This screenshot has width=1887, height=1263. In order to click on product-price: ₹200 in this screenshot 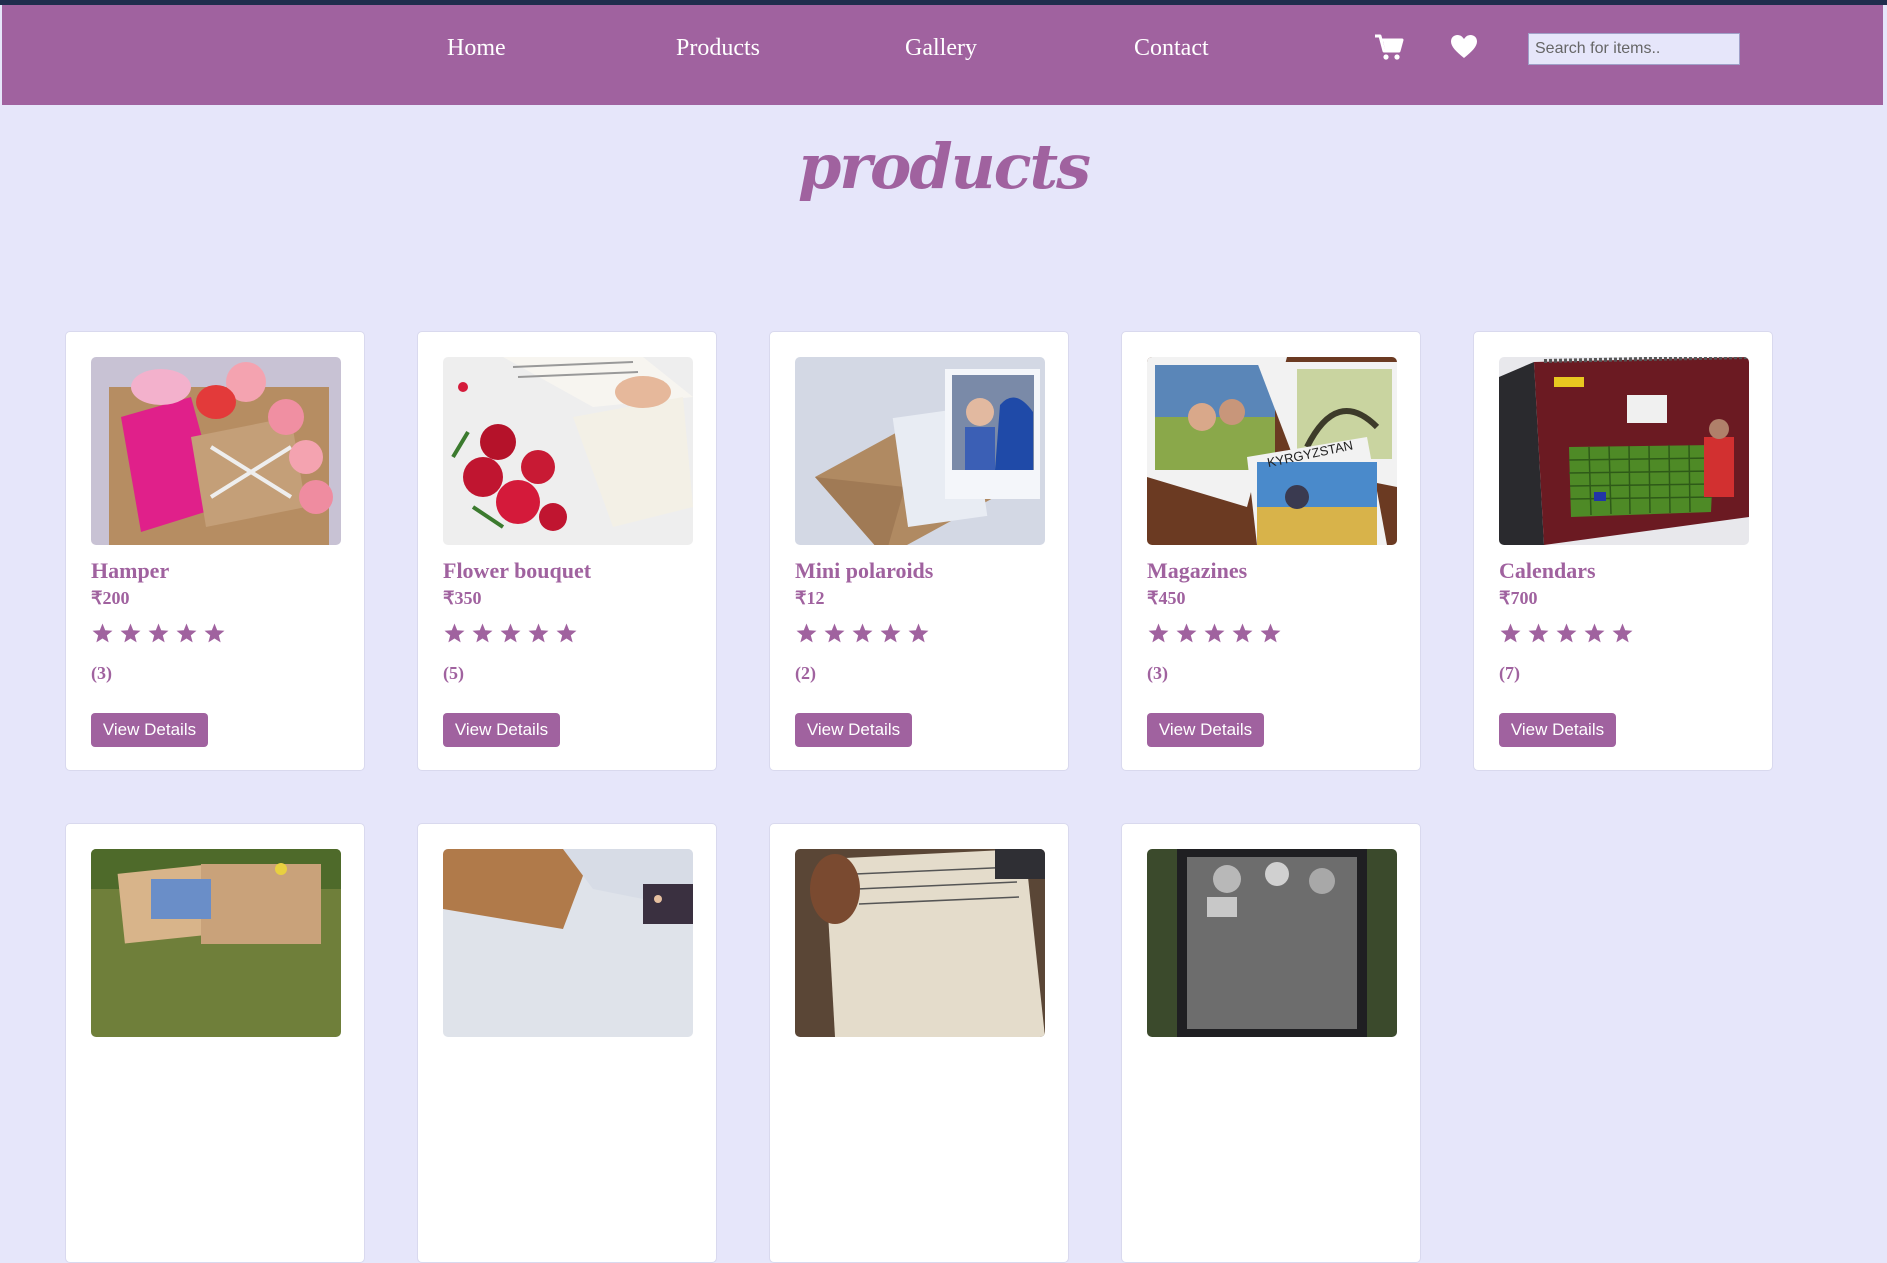, I will do `click(110, 598)`.